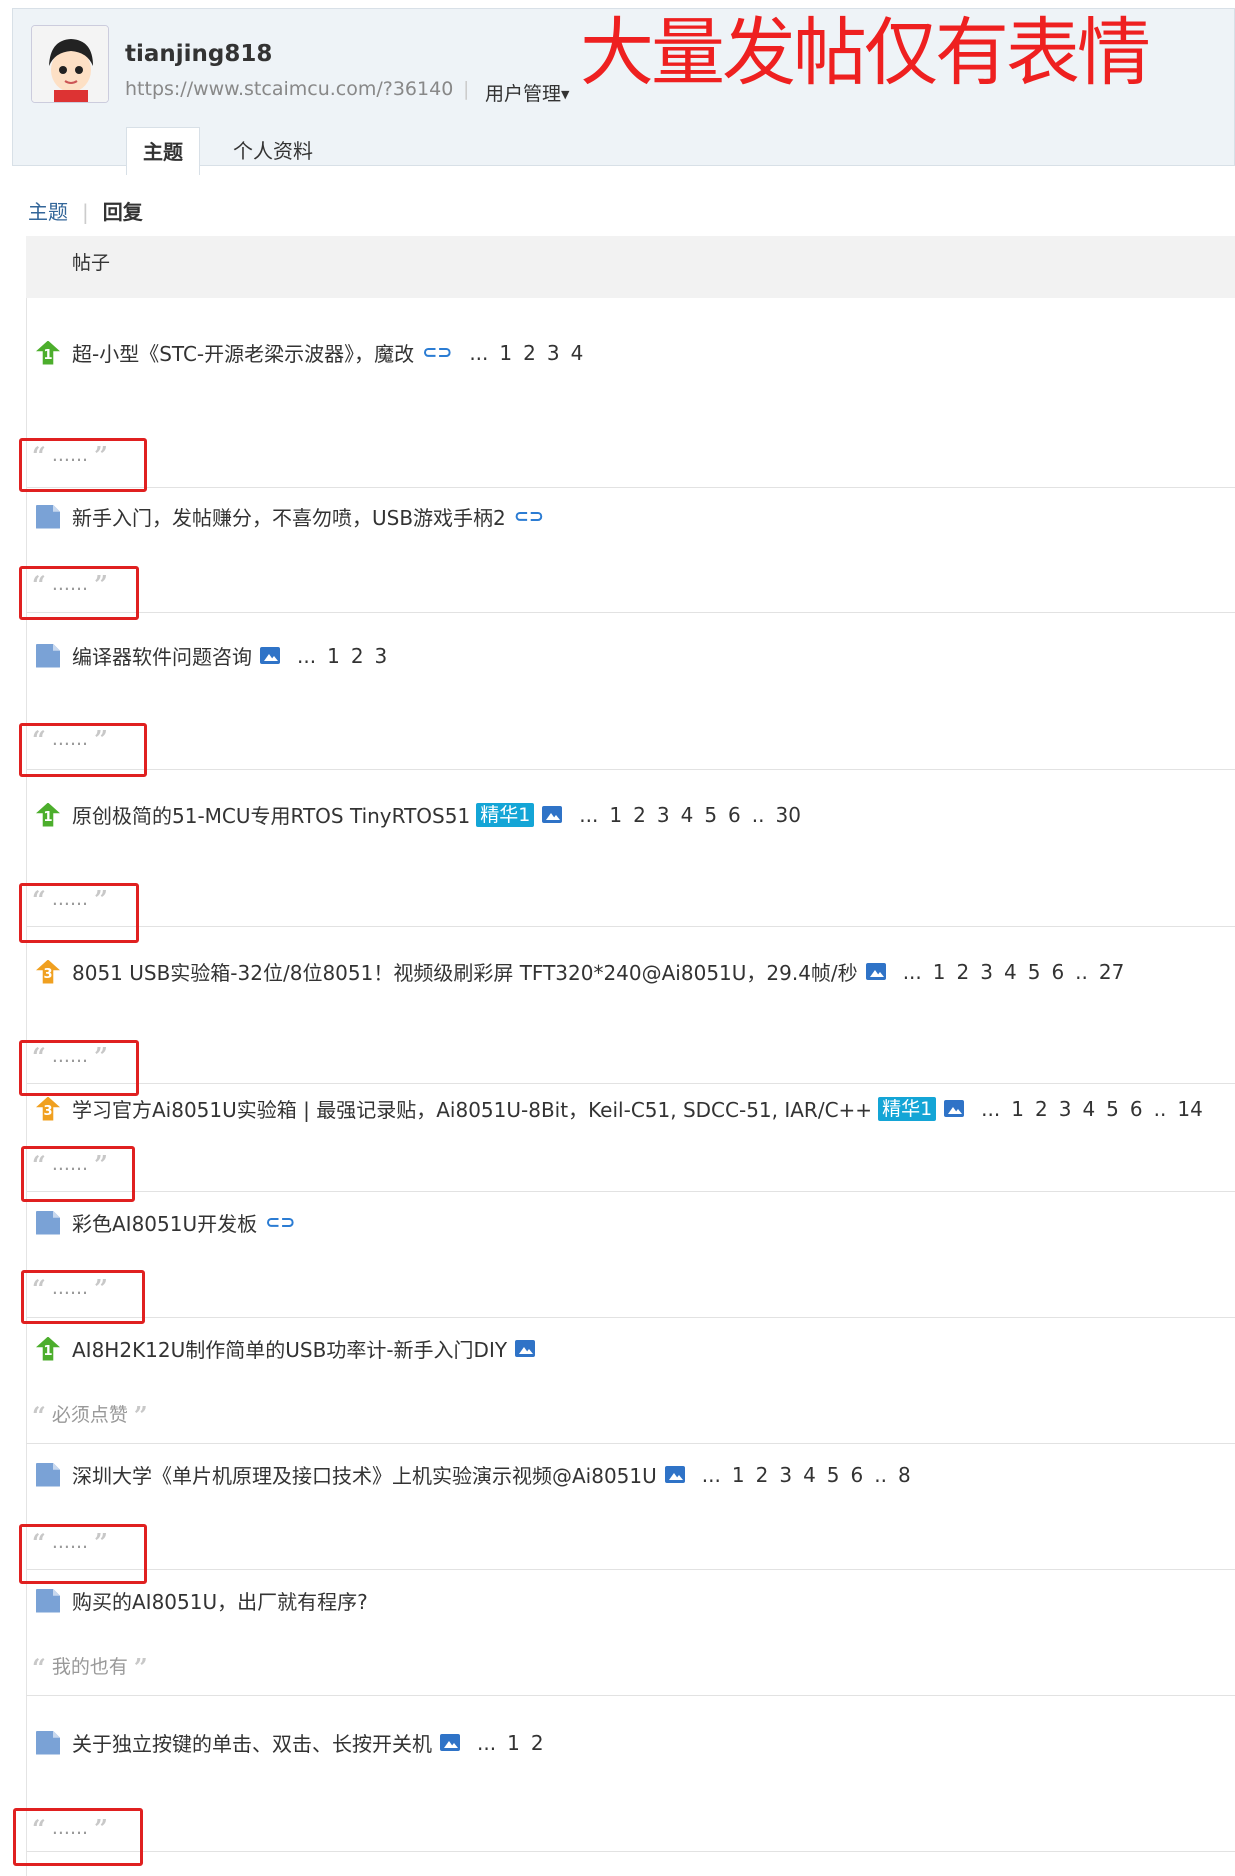  What do you see at coordinates (90, 1667) in the screenshot?
I see `reply-quote: “ 我的也有 ”` at bounding box center [90, 1667].